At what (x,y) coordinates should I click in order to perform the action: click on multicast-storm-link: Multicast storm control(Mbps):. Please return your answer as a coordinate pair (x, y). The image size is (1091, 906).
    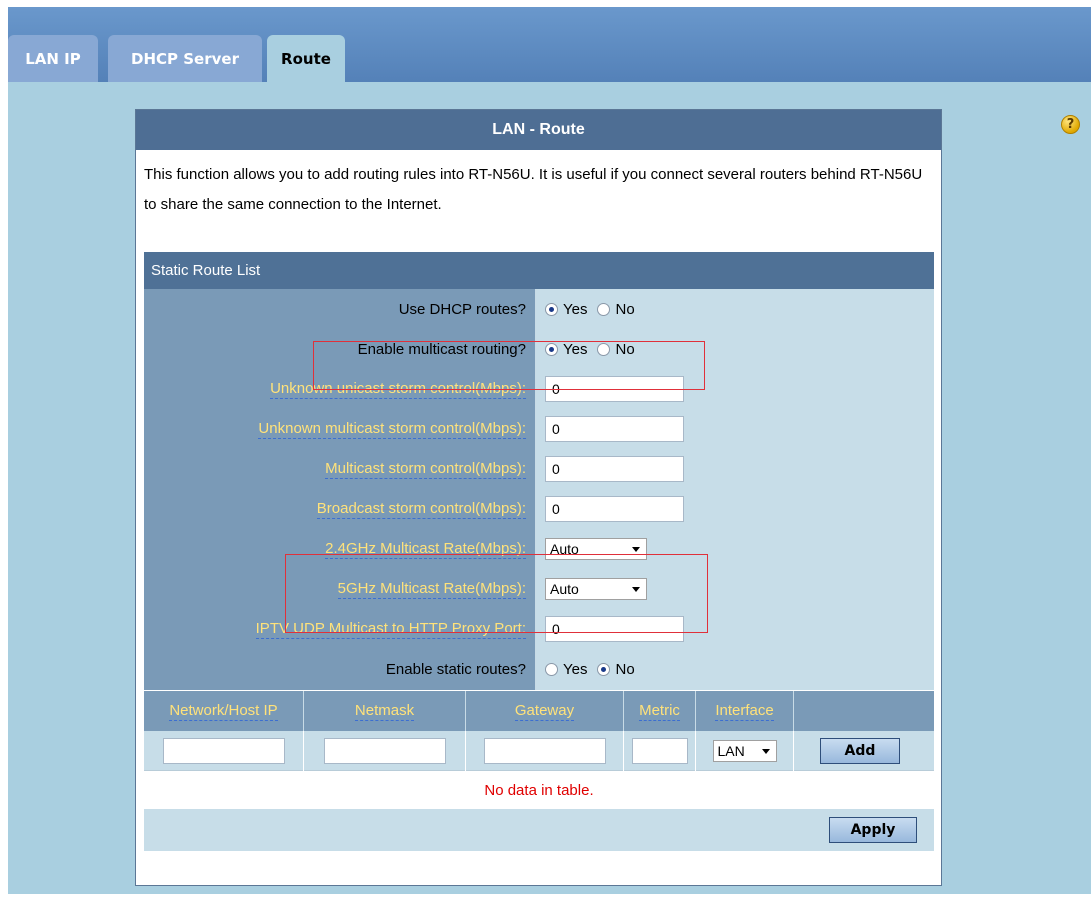
    Looking at the image, I should click on (425, 469).